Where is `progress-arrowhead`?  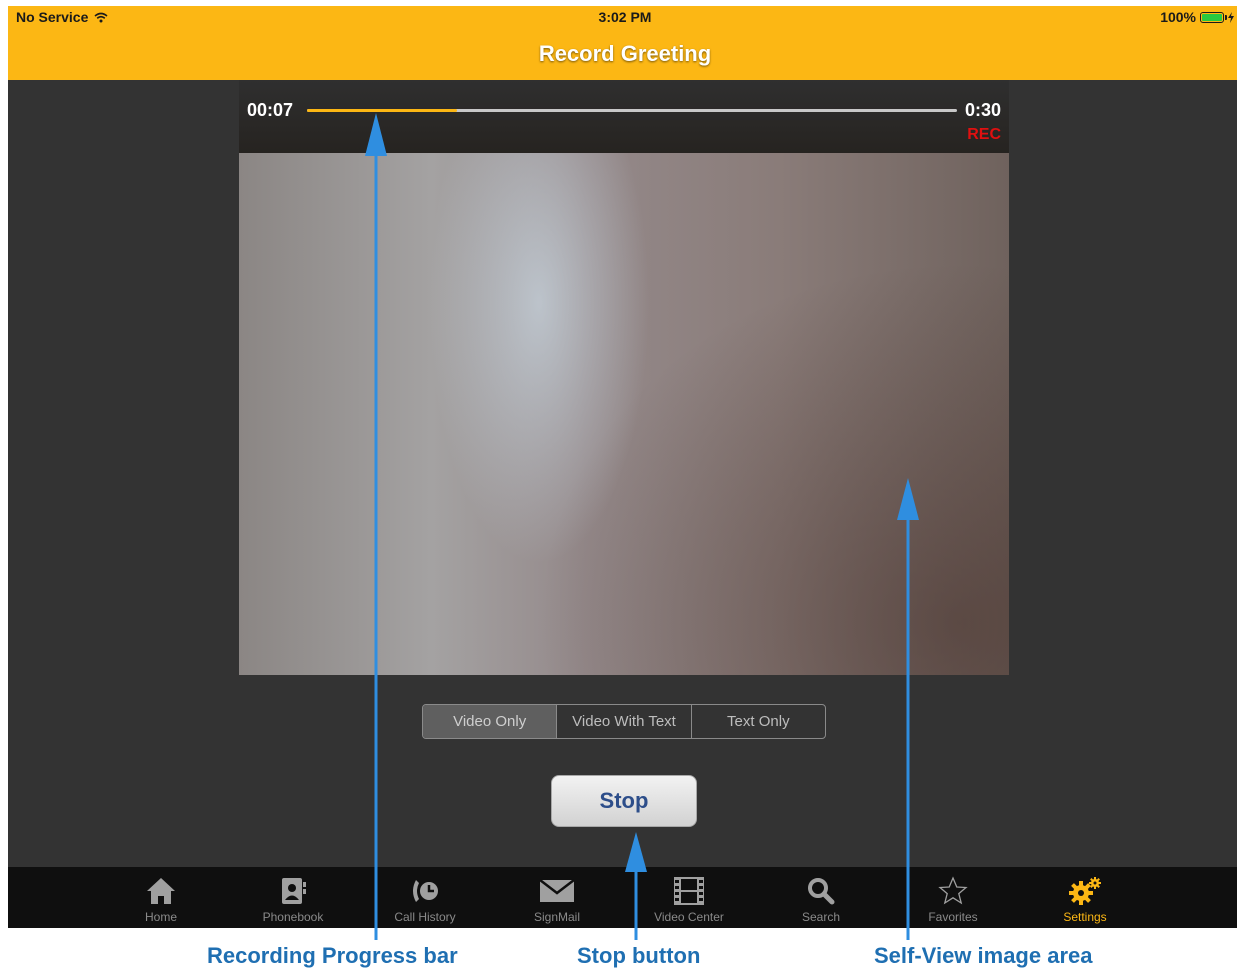
progress-arrowhead is located at coordinates (376, 134).